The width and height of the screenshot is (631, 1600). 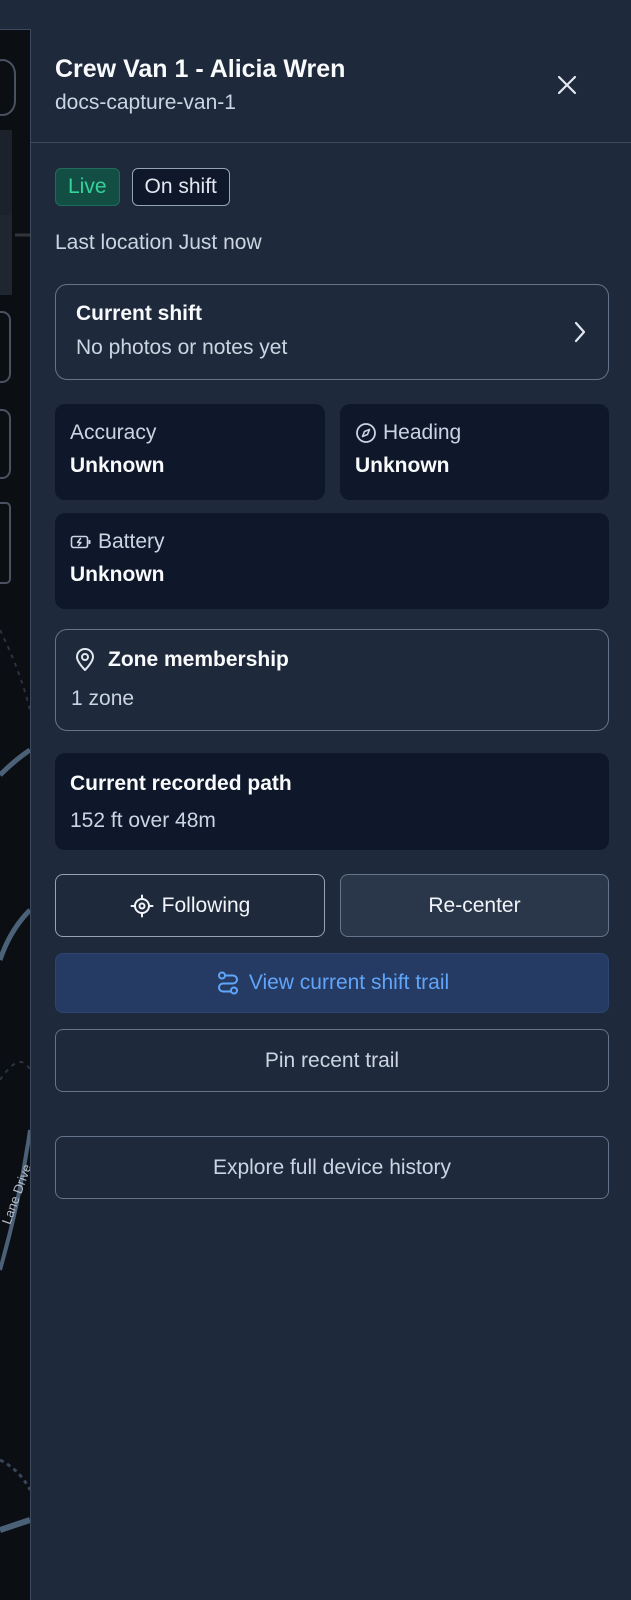 I want to click on view-shift-trail-label: View current shift trail, so click(x=349, y=982).